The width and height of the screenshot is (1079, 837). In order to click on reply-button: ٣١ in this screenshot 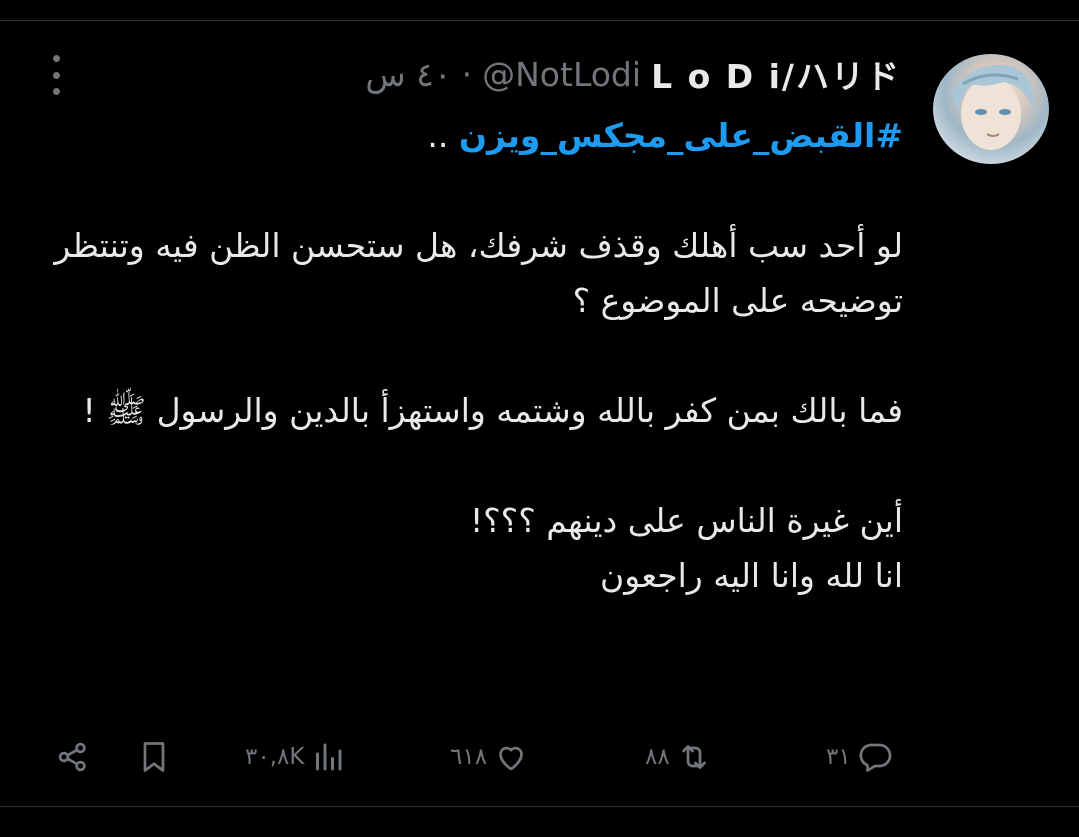, I will do `click(859, 757)`.